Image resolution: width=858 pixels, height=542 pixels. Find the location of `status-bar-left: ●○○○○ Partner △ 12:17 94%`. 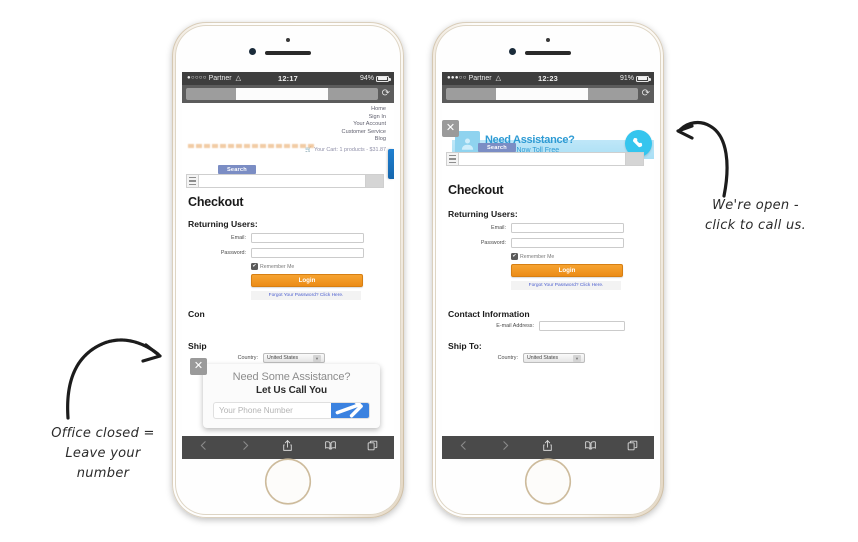

status-bar-left: ●○○○○ Partner △ 12:17 94% is located at coordinates (288, 78).